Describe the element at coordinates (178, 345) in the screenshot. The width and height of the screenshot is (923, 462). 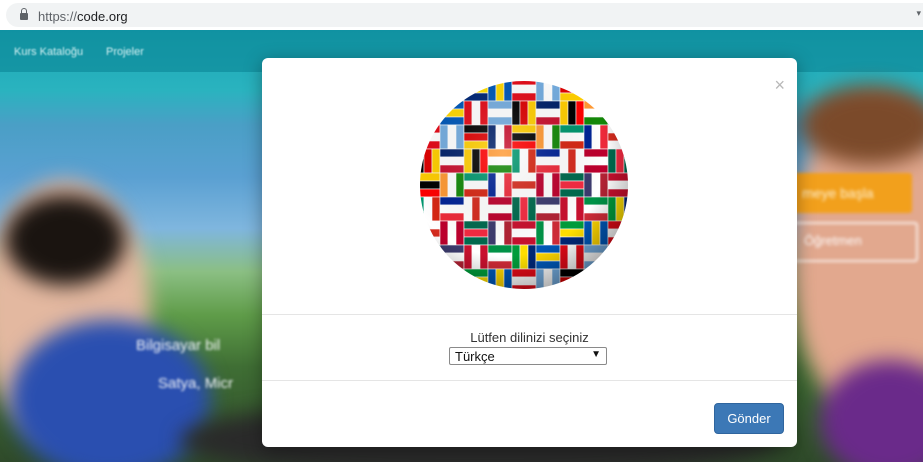
I see `hero-headline: Bilgisayar bil` at that location.